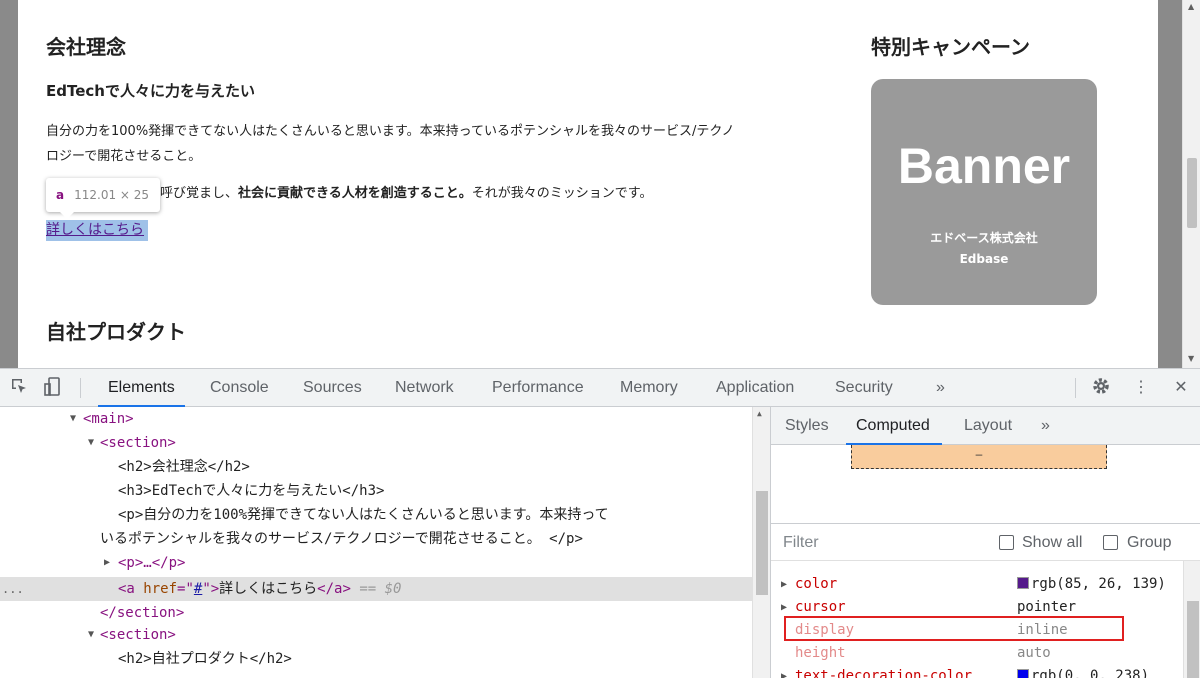  I want to click on page-scrollbar-thumb, so click(1192, 193).